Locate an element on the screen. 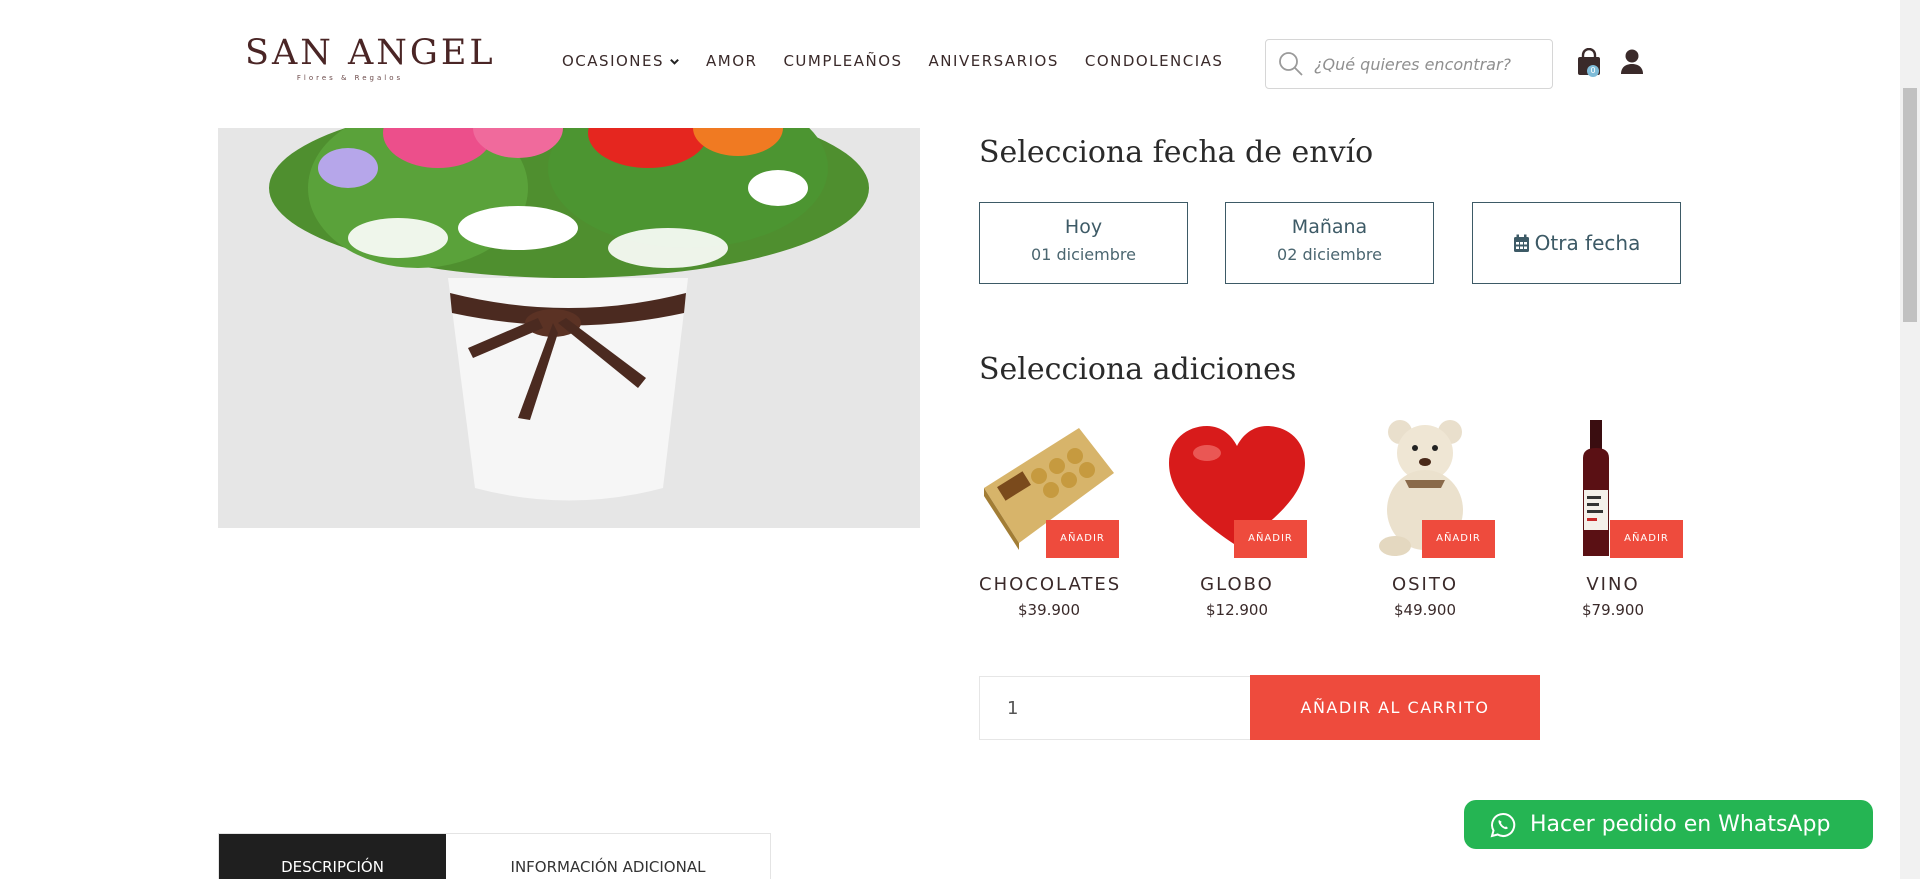 The image size is (1920, 879). search-input is located at coordinates (1424, 64).